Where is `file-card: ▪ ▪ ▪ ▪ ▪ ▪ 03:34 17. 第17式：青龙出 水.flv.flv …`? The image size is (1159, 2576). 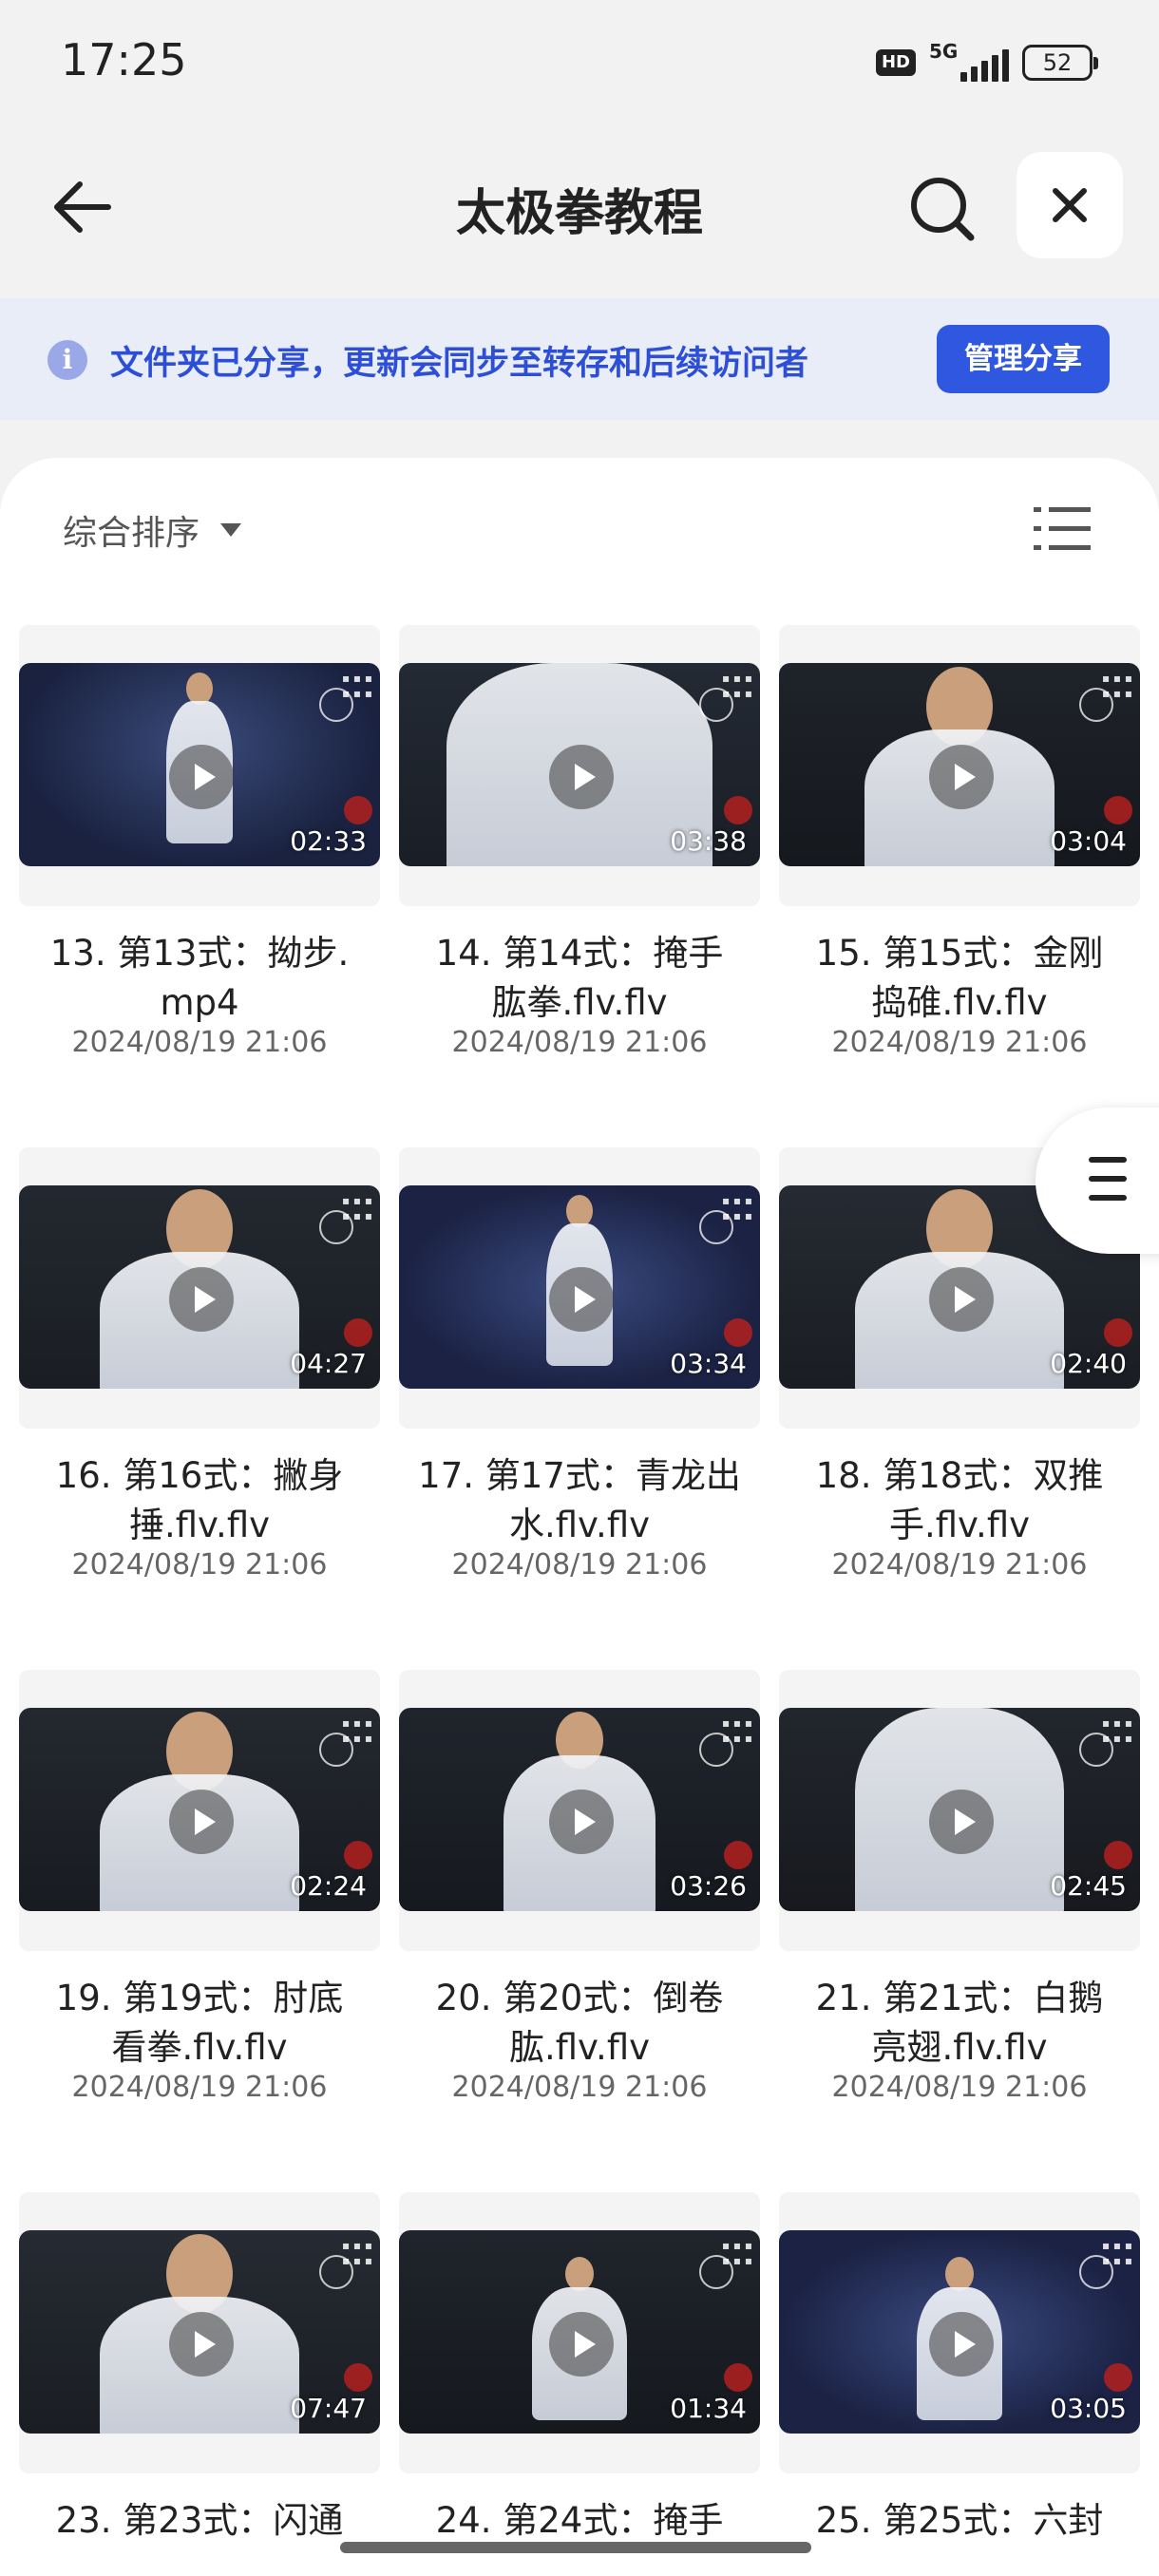
file-card: ▪ ▪ ▪ ▪ ▪ ▪ 03:34 17. 第17式：青龙出 水.flv.flv … is located at coordinates (579, 1394).